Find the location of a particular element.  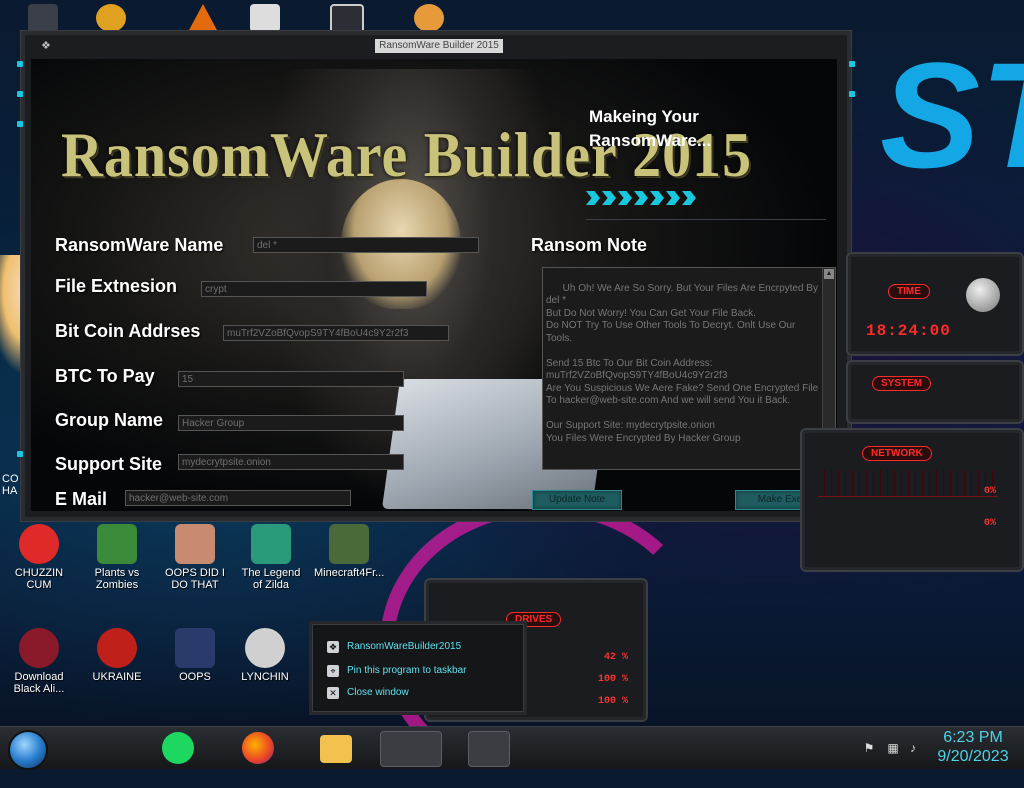

divider is located at coordinates (706, 219).